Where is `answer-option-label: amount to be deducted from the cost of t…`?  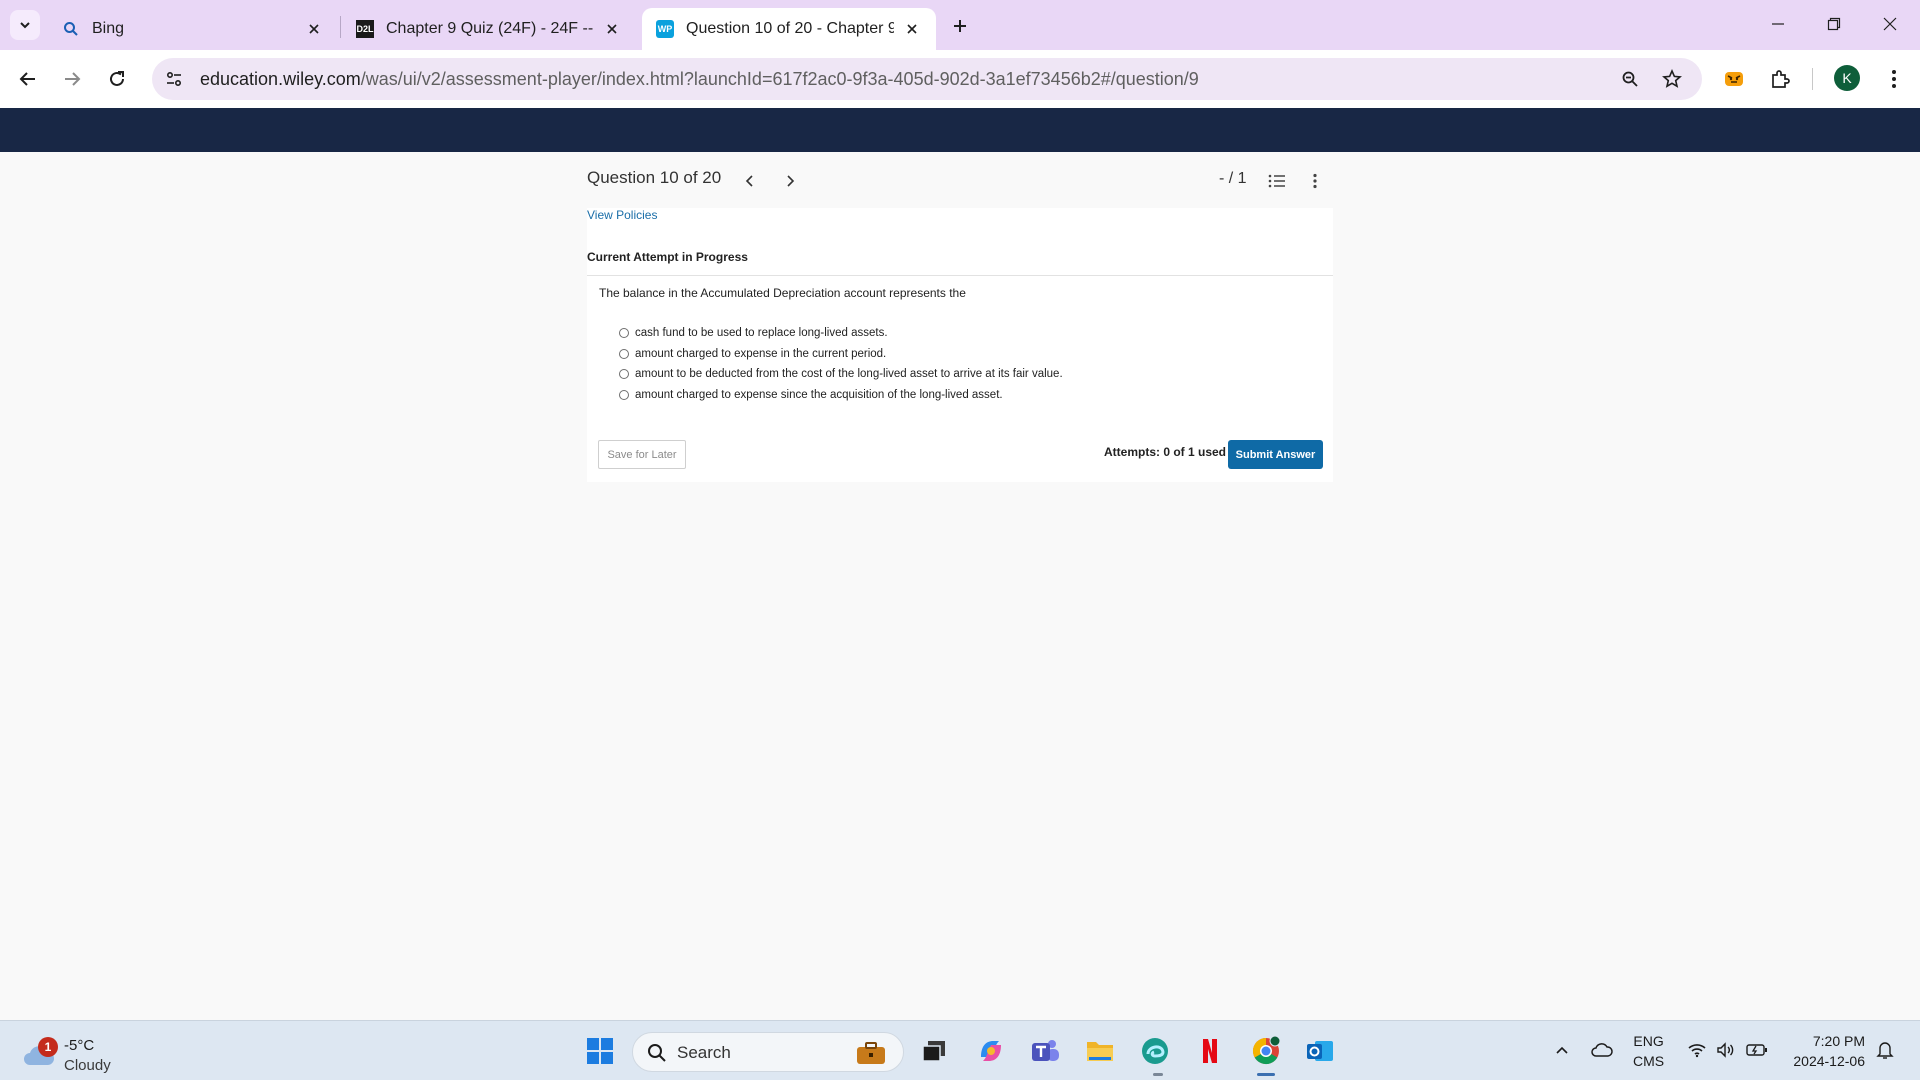
answer-option-label: amount to be deducted from the cost of t… is located at coordinates (849, 374).